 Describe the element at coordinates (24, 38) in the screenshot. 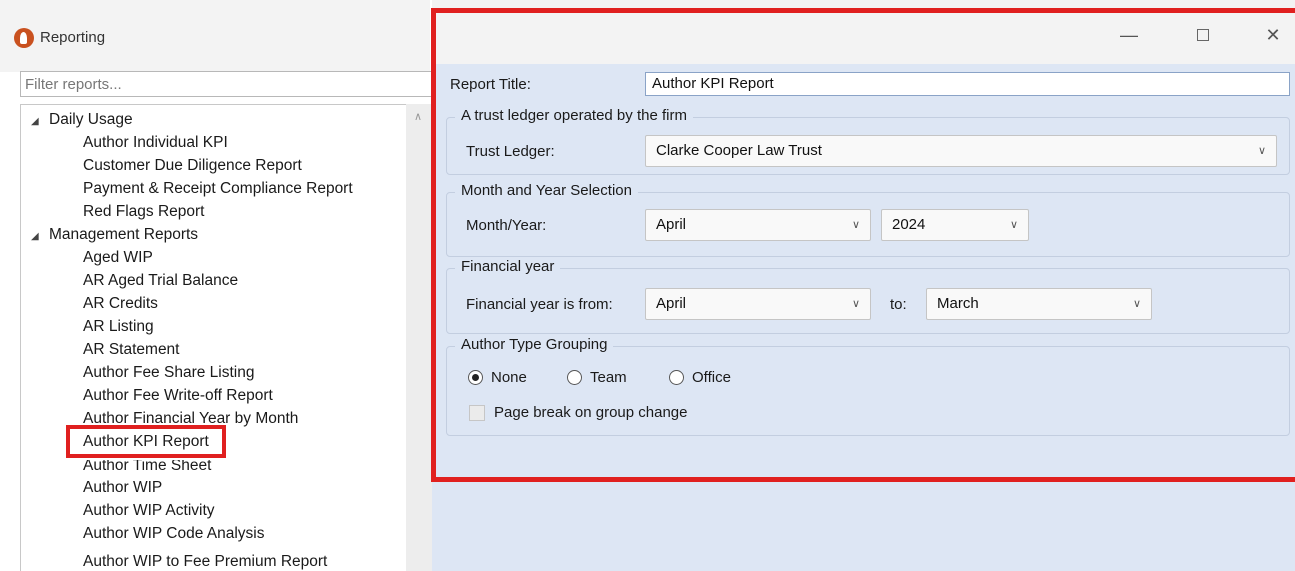

I see `app-logo-icon` at that location.